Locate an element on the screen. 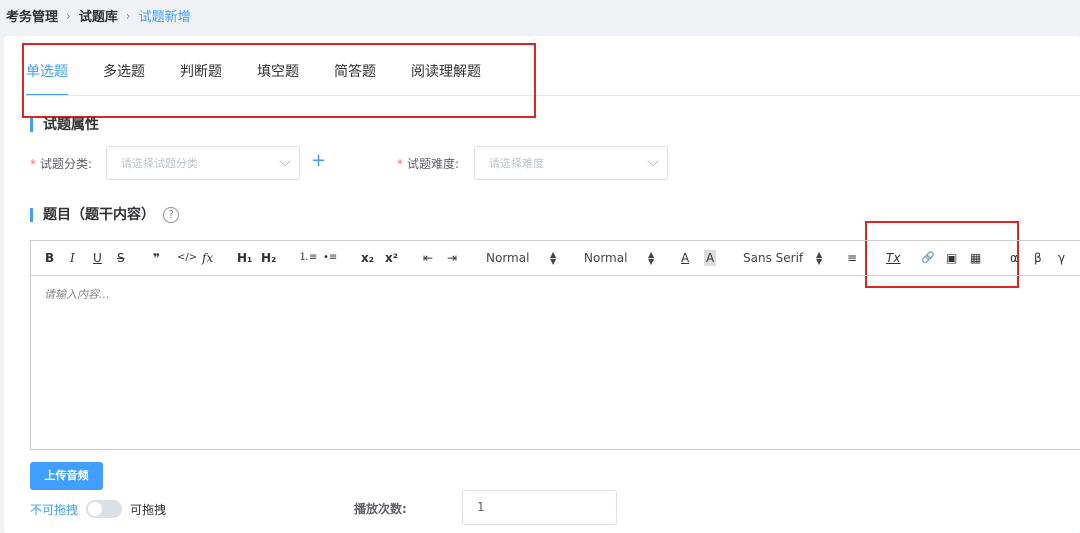 This screenshot has height=533, width=1080. background-color-button: A is located at coordinates (710, 258).